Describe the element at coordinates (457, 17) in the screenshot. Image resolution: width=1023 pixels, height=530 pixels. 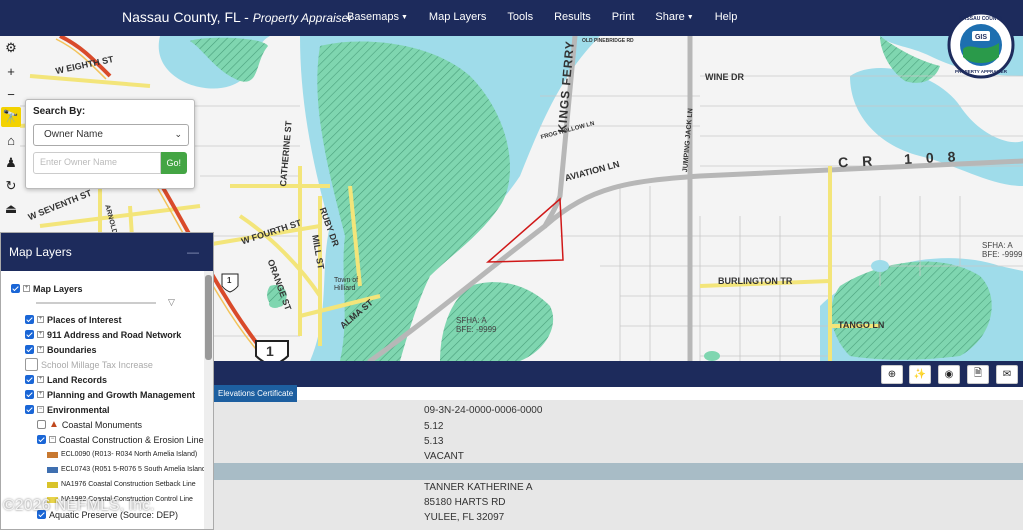
I see `menu-map-layers: Map Layers` at that location.